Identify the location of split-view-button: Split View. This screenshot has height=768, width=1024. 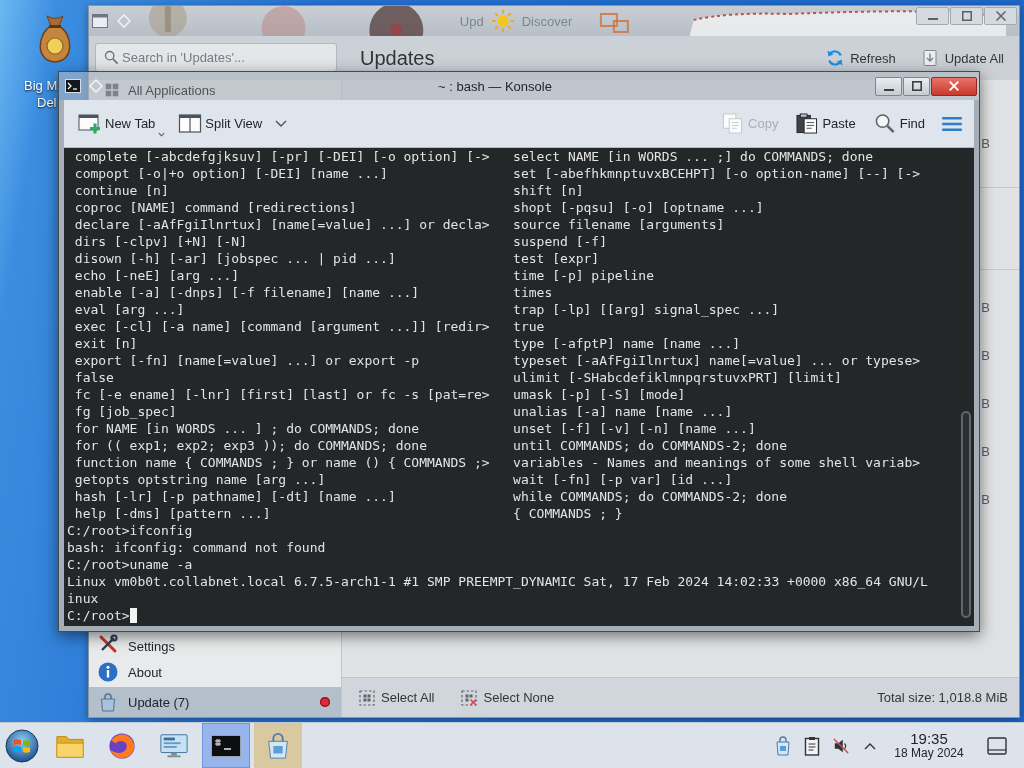
(220, 123).